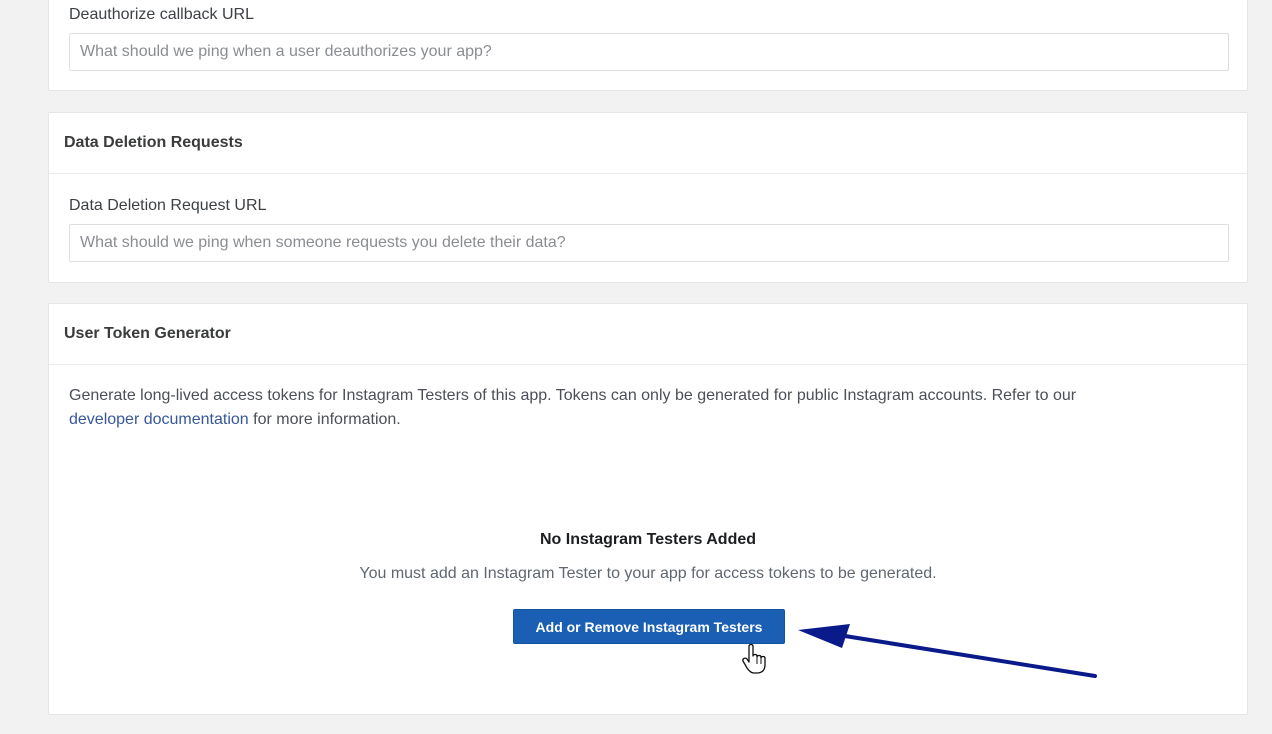 The image size is (1272, 734). Describe the element at coordinates (648, 539) in the screenshot. I see `no-testers-title: No Instagram Testers Added` at that location.